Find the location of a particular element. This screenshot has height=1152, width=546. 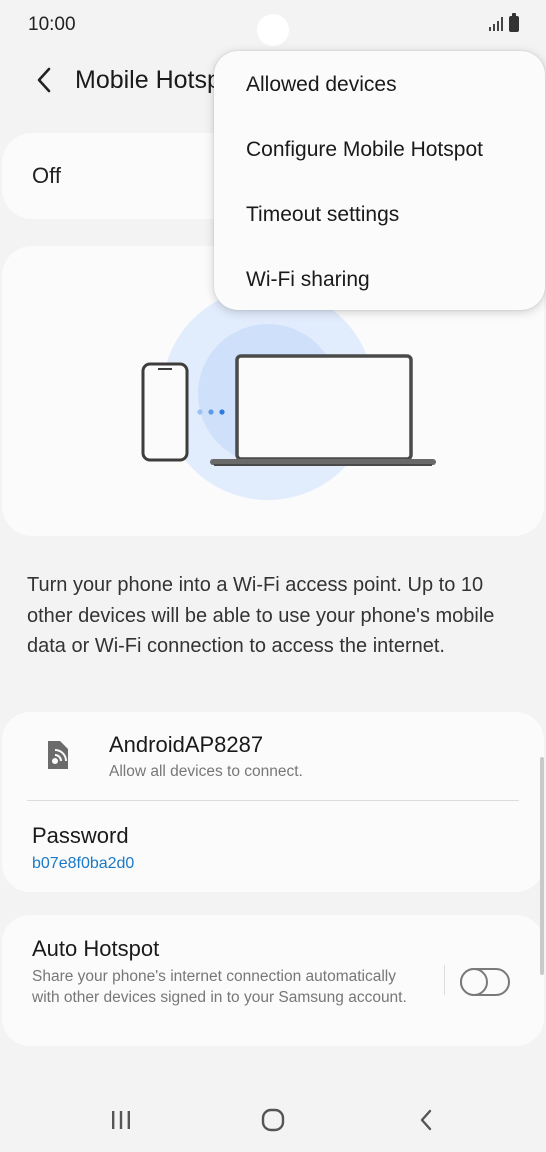

nav-home-button is located at coordinates (273, 1120).